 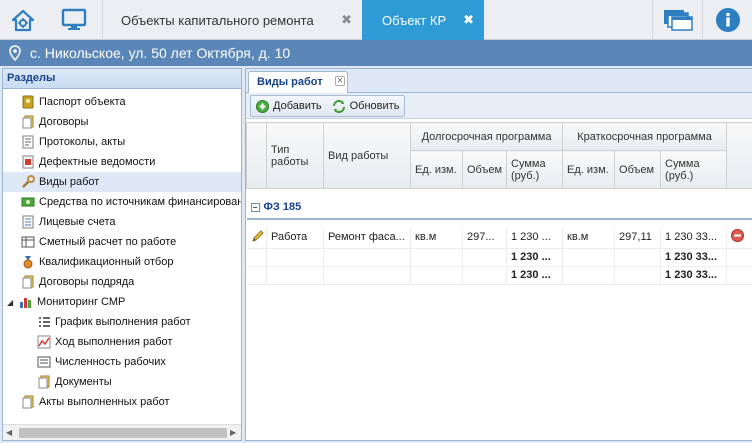 I want to click on sidebar-item-defect-sheets: Дефектные ведомости, so click(x=122, y=162).